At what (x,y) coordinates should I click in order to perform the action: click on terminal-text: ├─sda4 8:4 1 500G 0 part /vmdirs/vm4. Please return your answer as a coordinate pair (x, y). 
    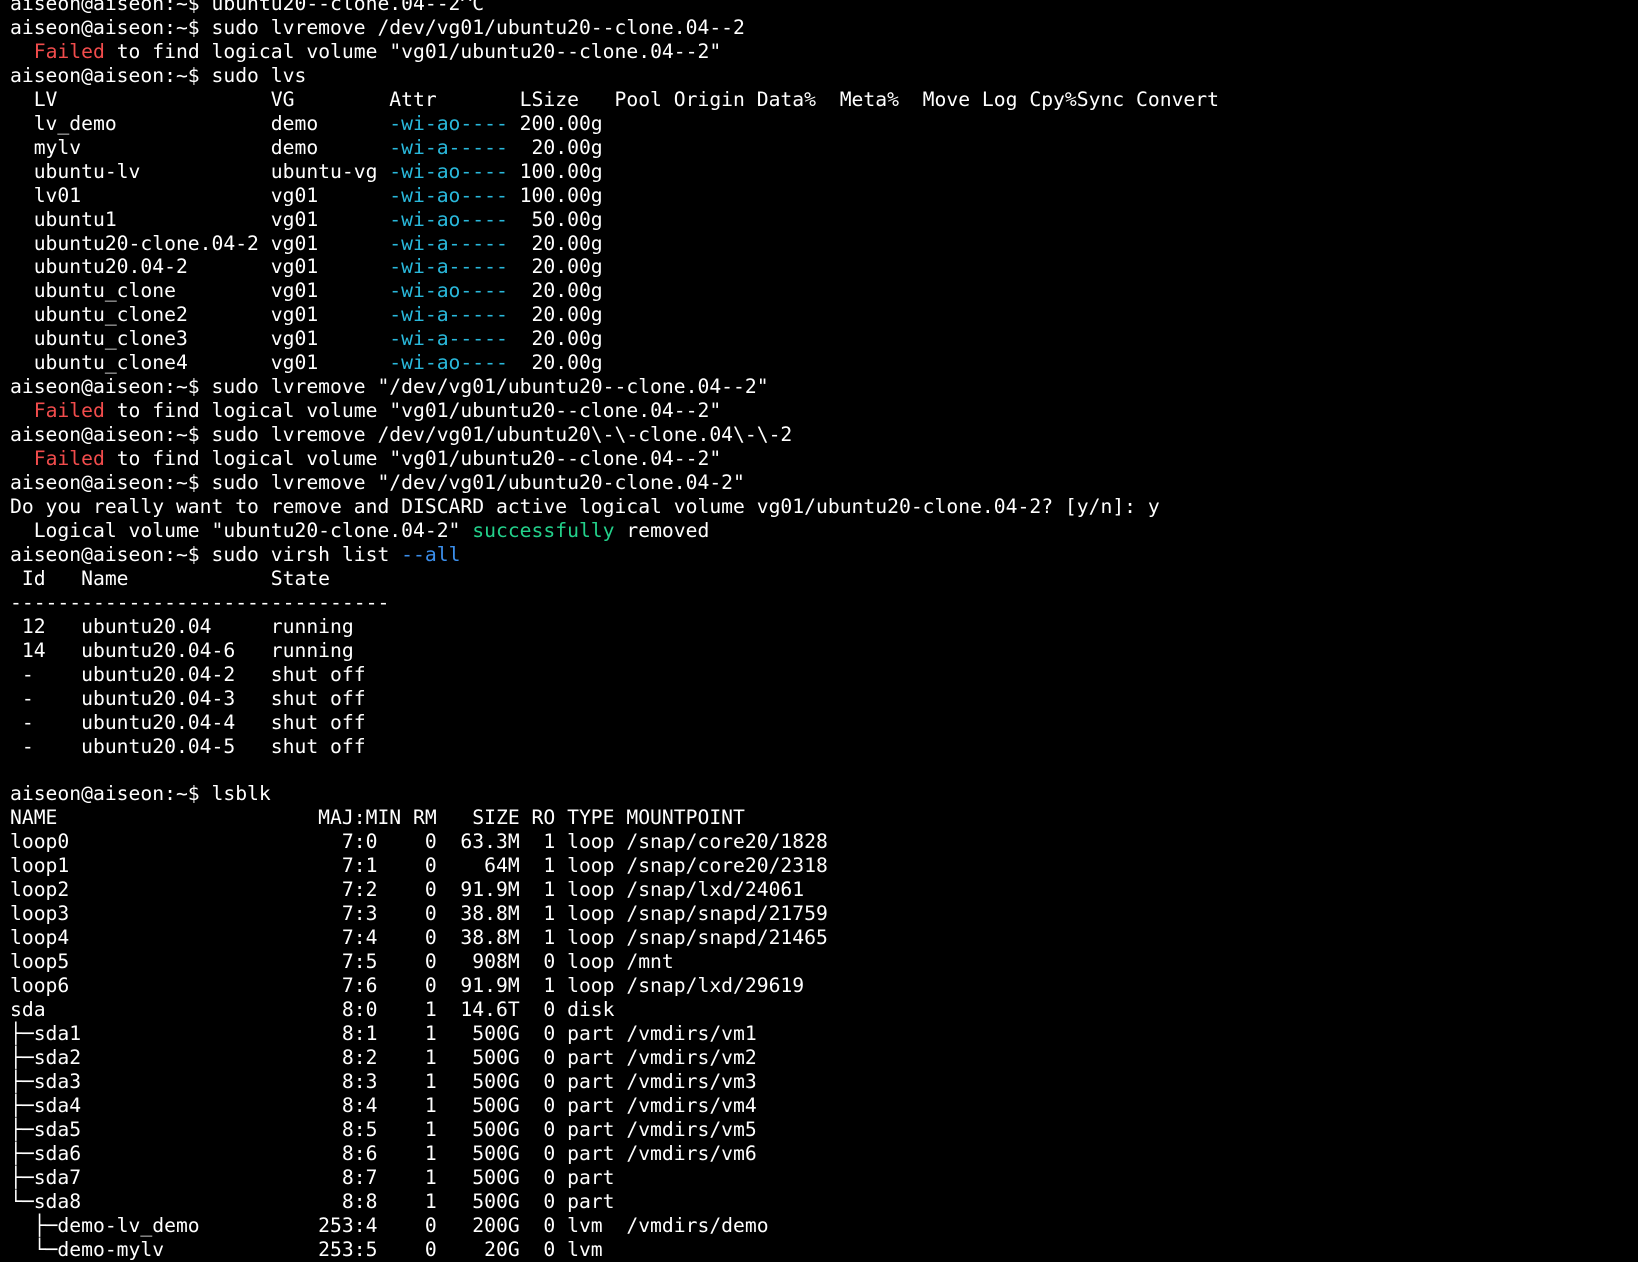
    Looking at the image, I should click on (383, 1105).